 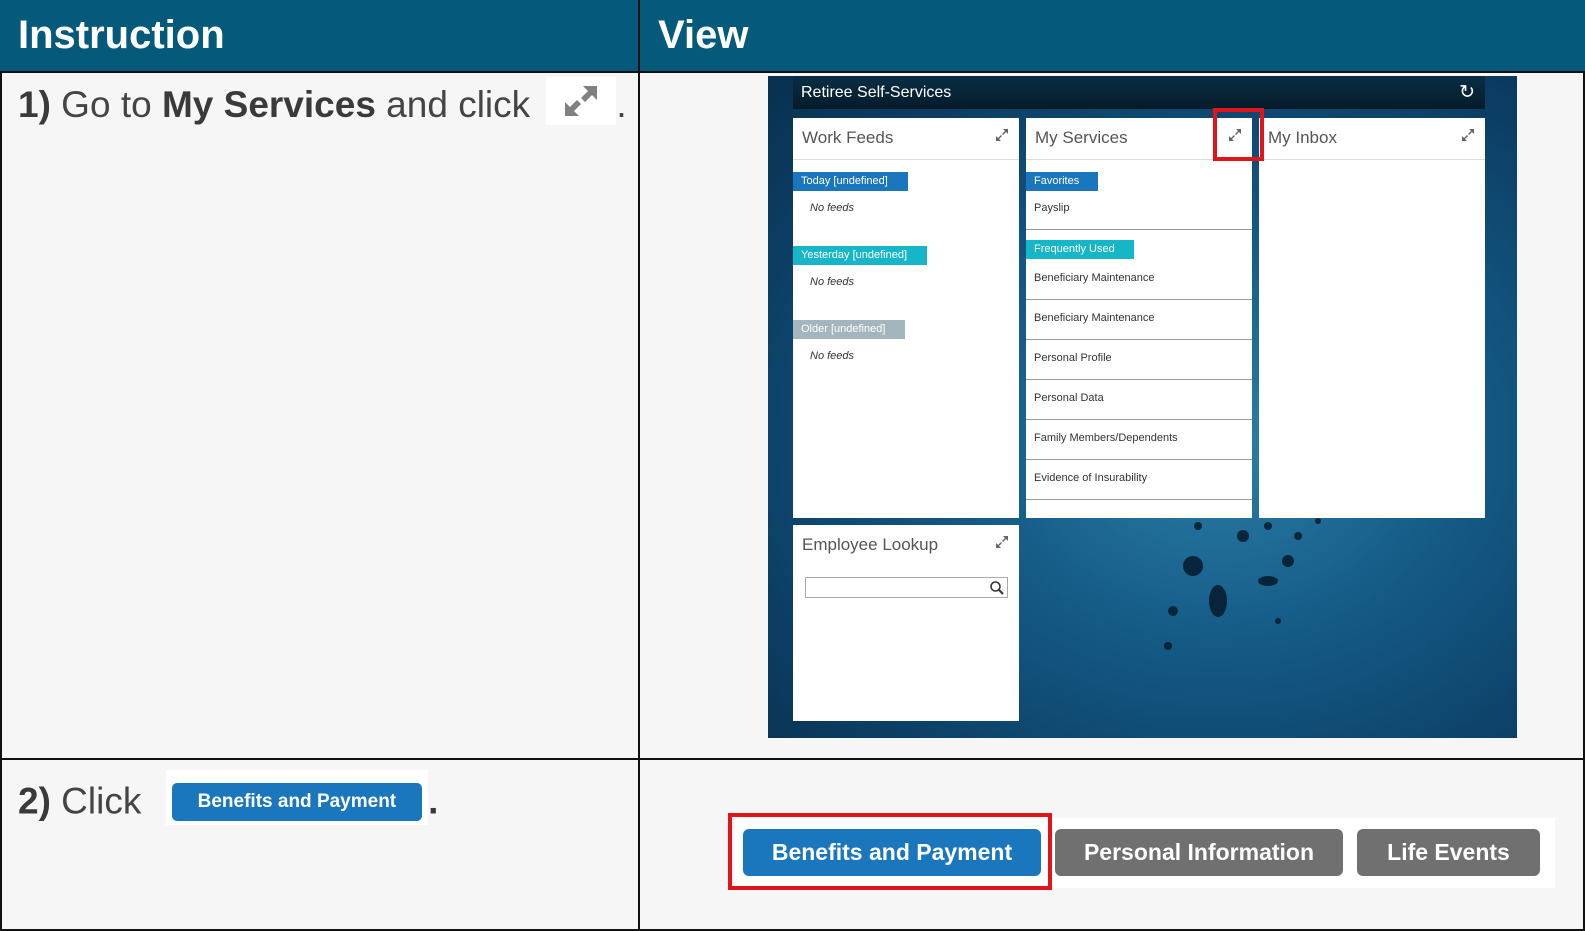 I want to click on step-1-instruction: 1) Go to My Services and click ., so click(x=322, y=104).